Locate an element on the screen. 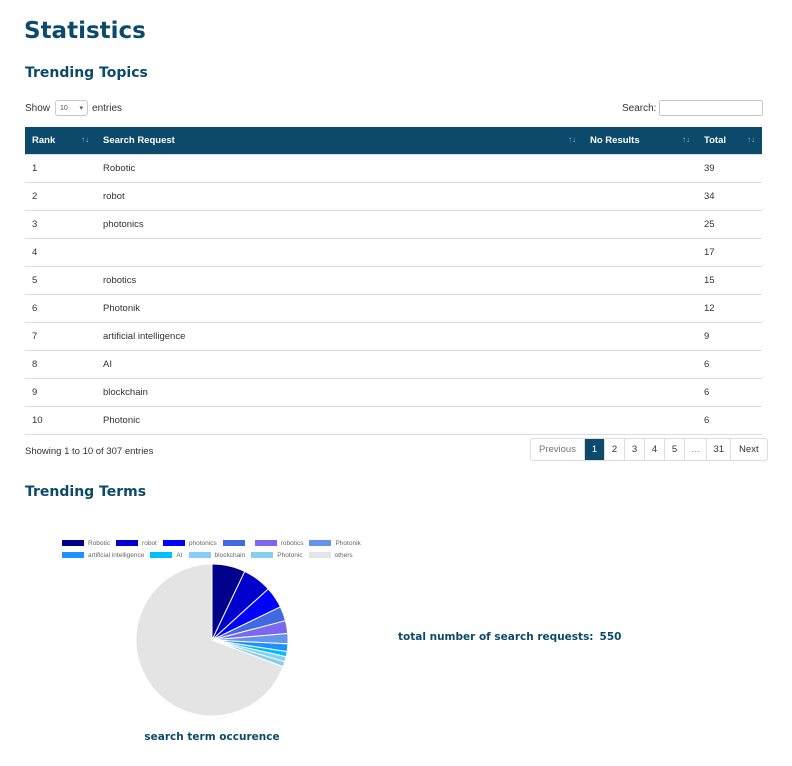 The width and height of the screenshot is (792, 766). page-button-1: 1 is located at coordinates (593, 449).